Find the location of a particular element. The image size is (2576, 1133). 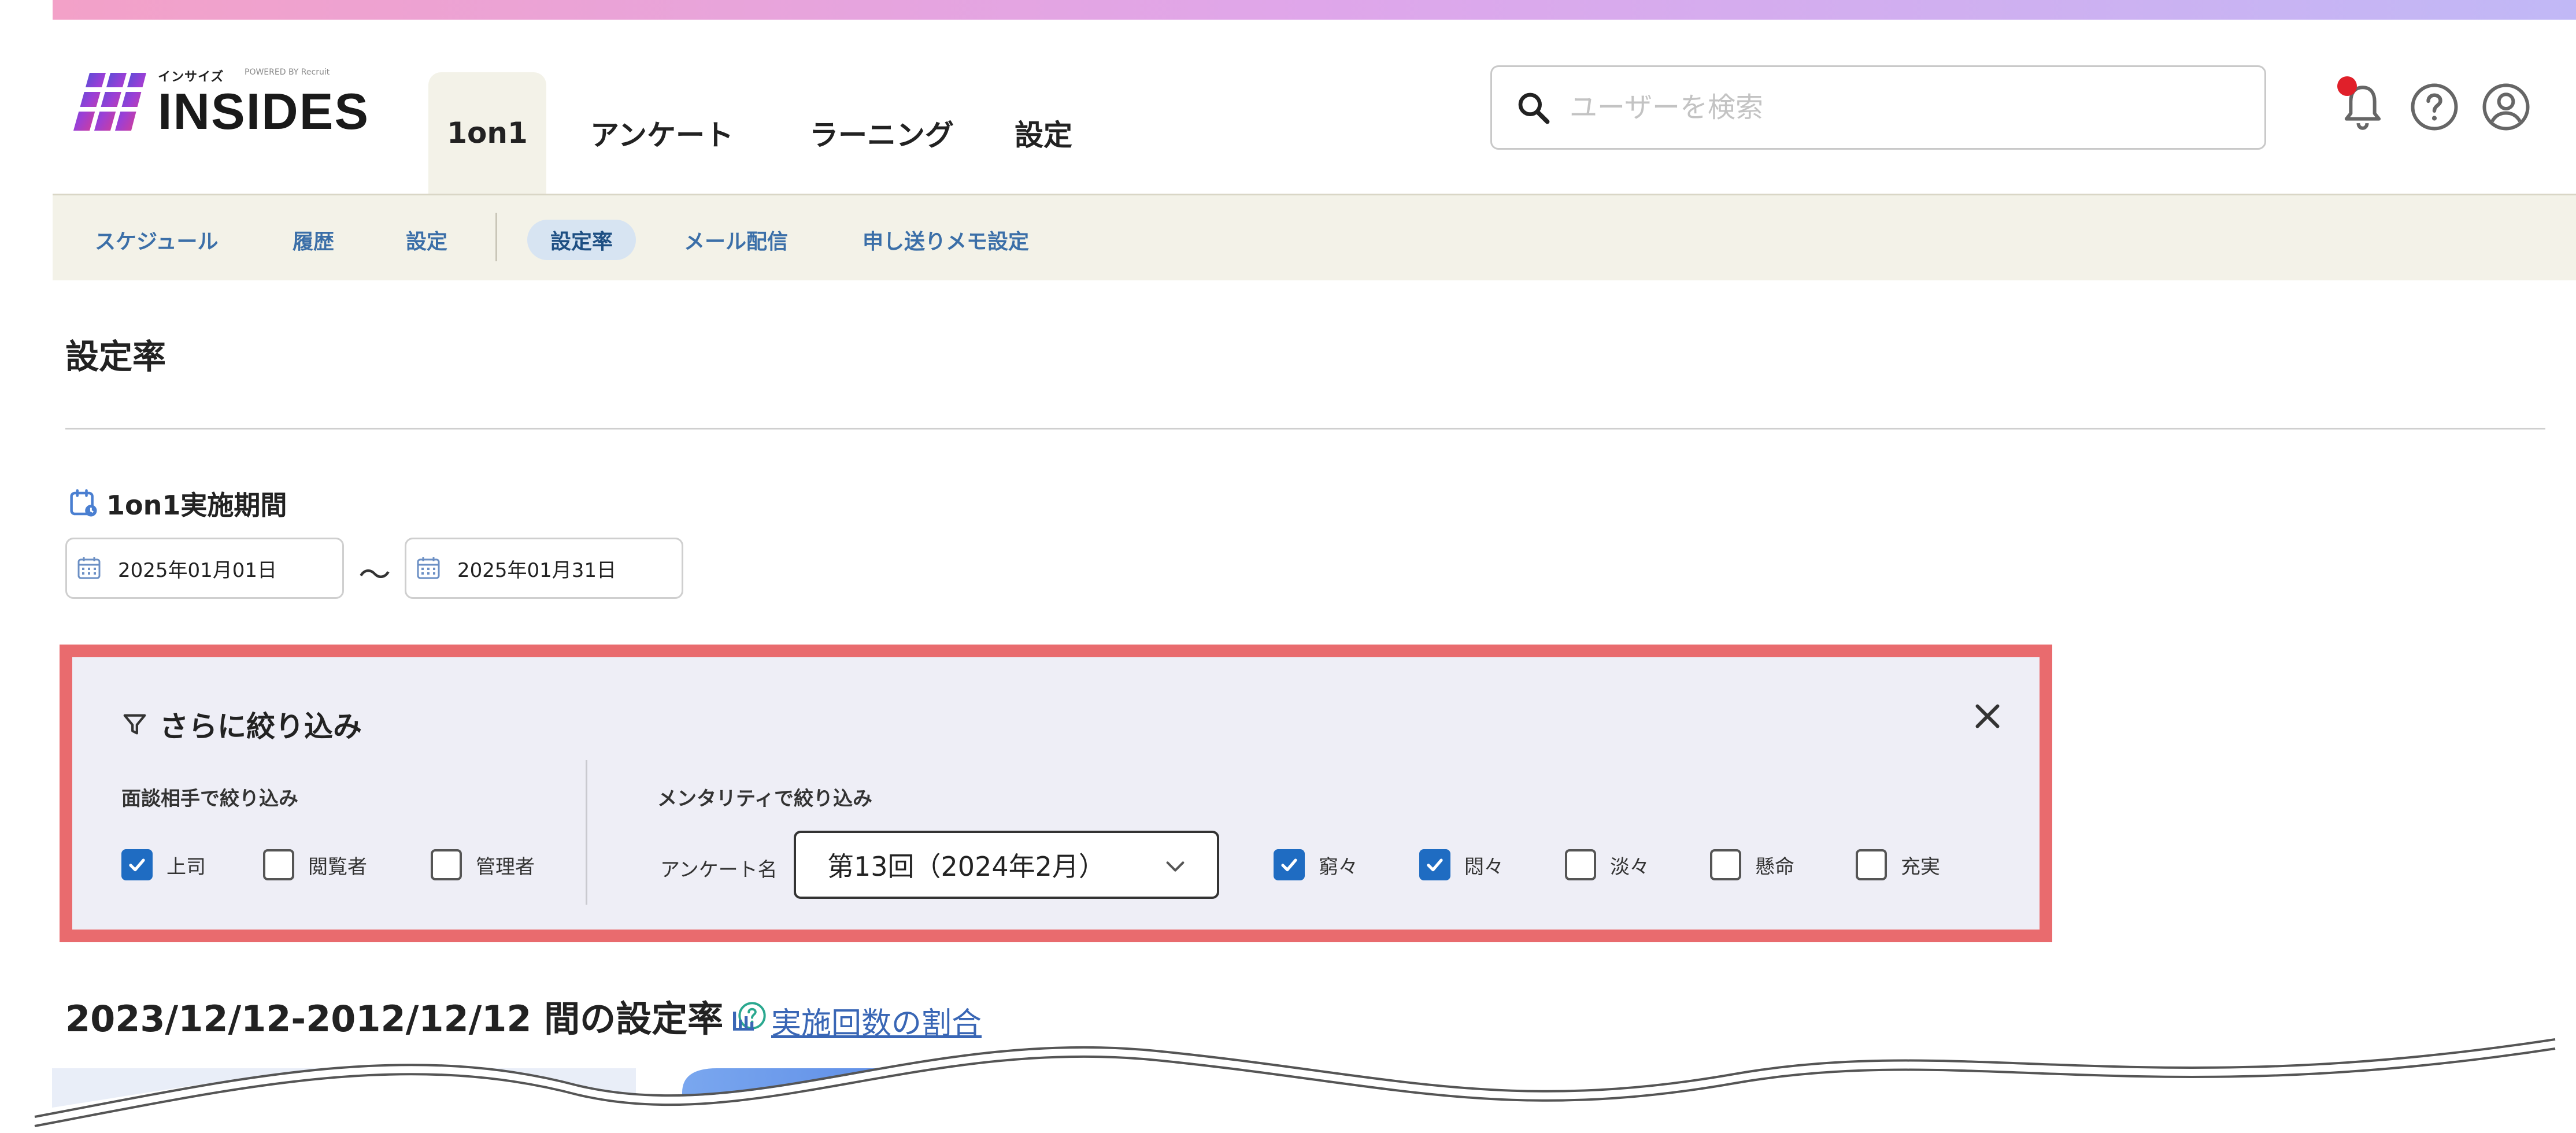

checkbox-label: 窮々 is located at coordinates (1338, 867).